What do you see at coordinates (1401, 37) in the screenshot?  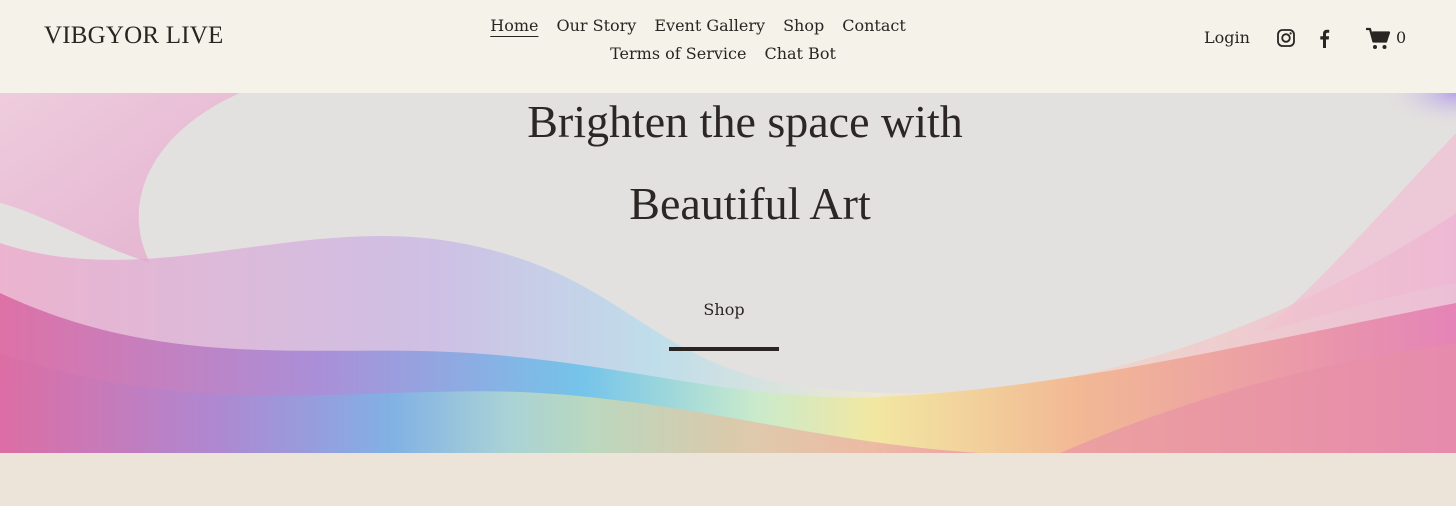 I see `cart-count: 0` at bounding box center [1401, 37].